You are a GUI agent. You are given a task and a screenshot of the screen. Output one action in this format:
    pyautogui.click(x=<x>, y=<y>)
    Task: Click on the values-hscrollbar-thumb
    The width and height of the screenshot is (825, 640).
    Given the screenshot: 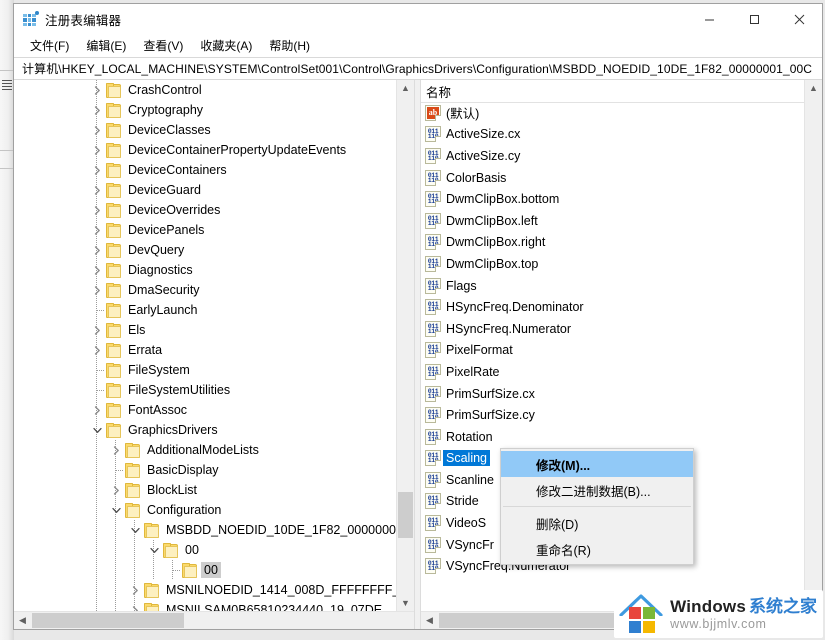 What is the action you would take?
    pyautogui.click(x=539, y=620)
    